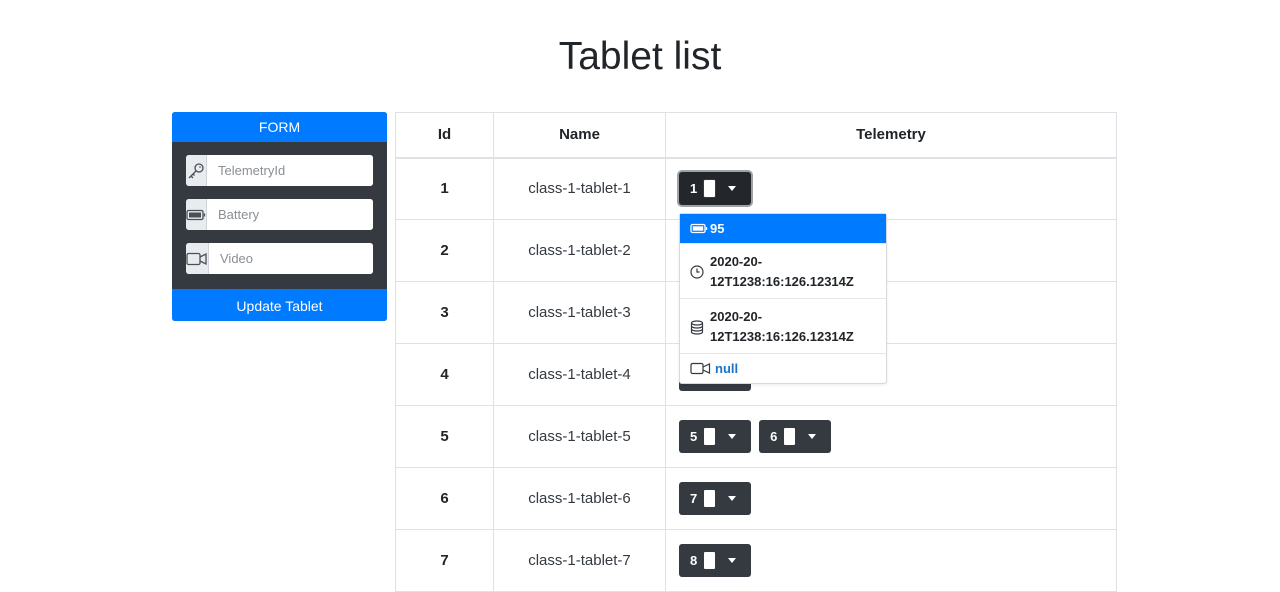  Describe the element at coordinates (444, 436) in the screenshot. I see `row-id: 5` at that location.